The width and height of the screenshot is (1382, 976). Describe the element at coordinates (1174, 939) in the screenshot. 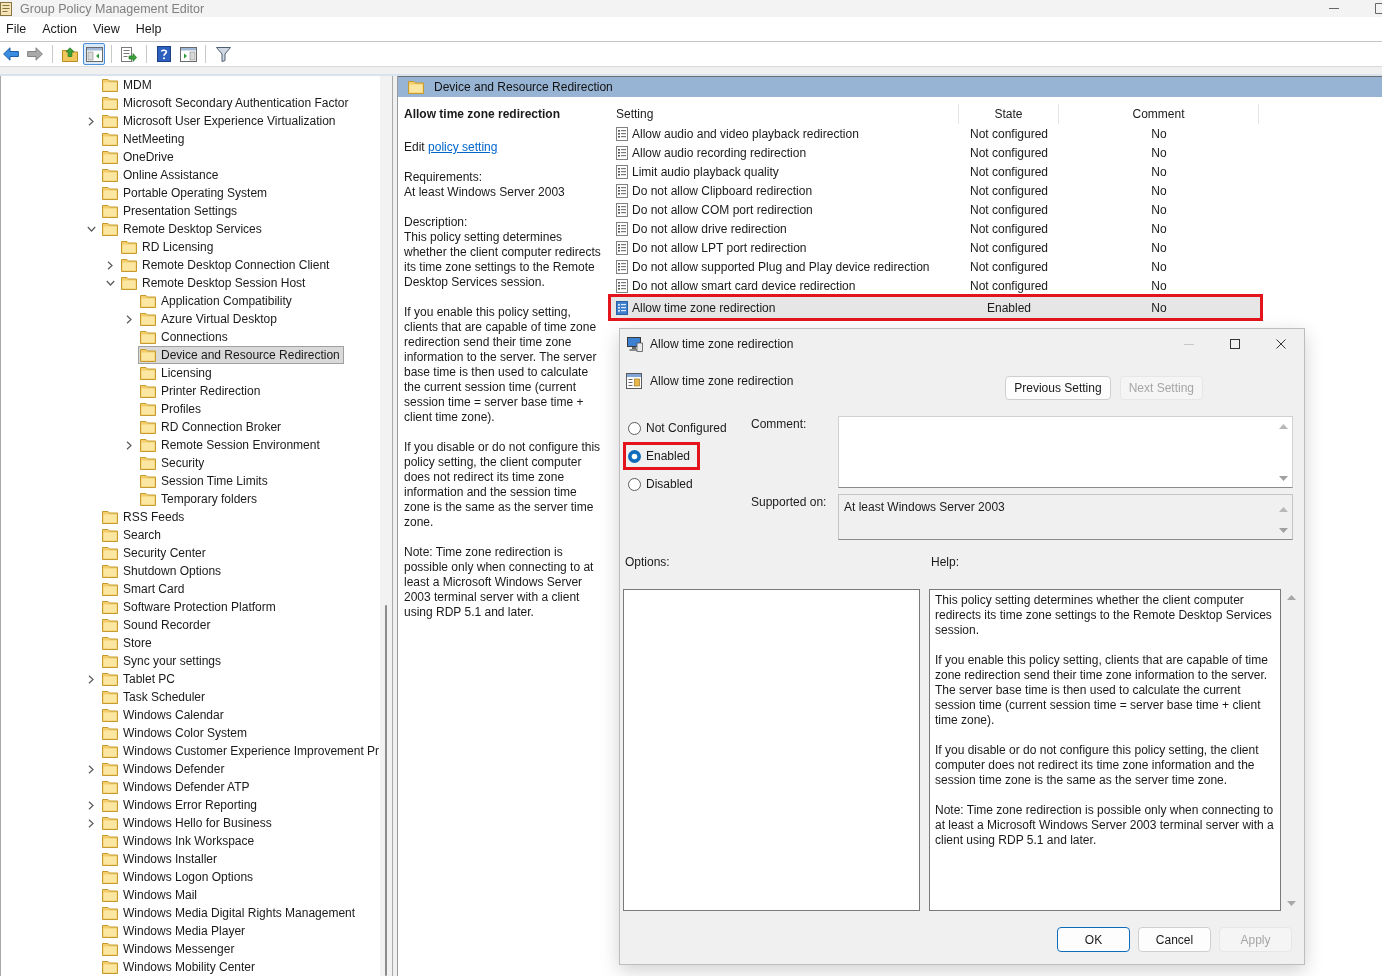

I see `dialog-button: Cancel` at that location.